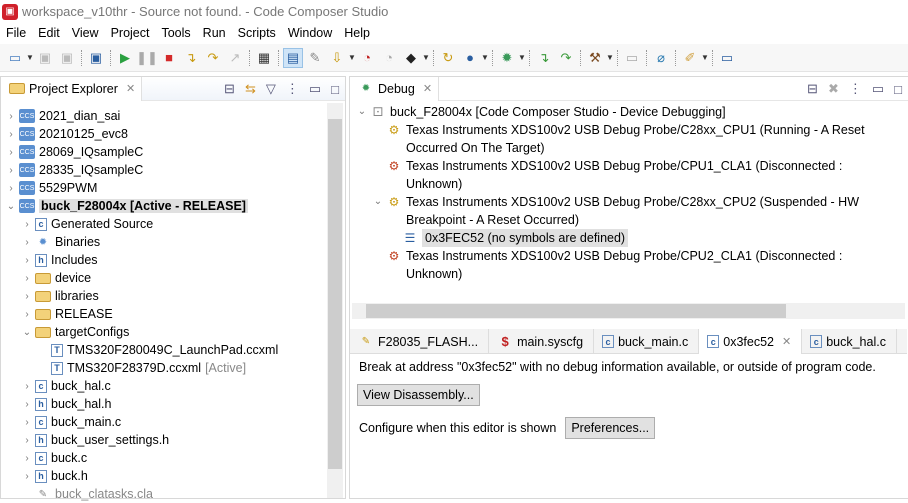  Describe the element at coordinates (173, 440) in the screenshot. I see `tree-item: › h buck_user_settings.h` at that location.